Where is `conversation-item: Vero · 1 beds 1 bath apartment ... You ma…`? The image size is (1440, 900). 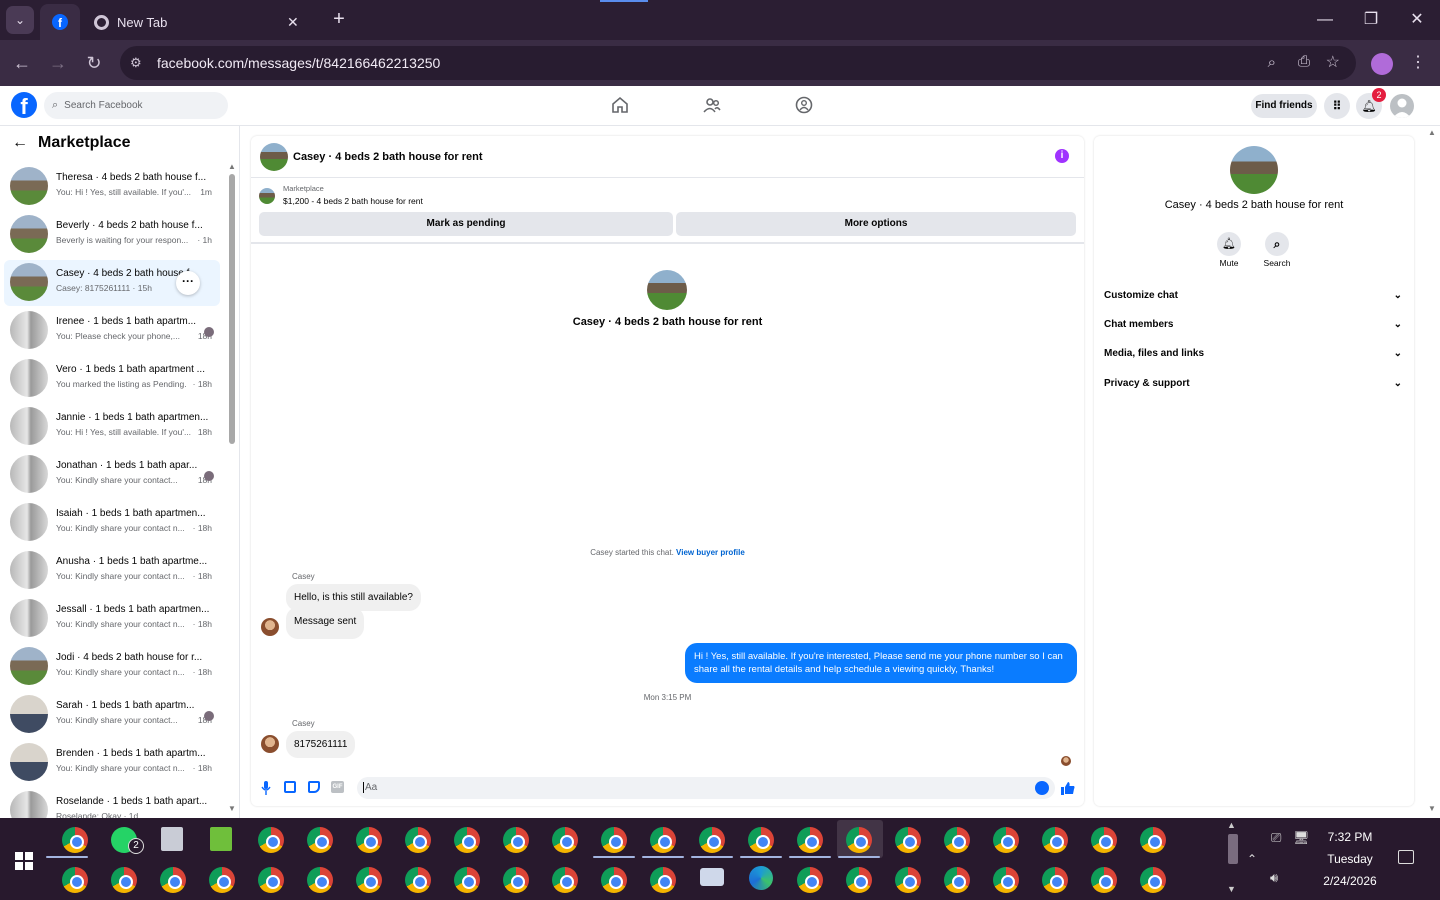 conversation-item: Vero · 1 beds 1 bath apartment ... You ma… is located at coordinates (112, 379).